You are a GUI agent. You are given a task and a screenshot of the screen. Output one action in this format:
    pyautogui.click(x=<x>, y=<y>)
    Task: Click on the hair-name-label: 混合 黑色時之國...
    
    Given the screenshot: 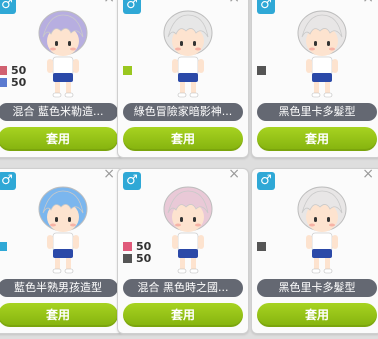 What is the action you would take?
    pyautogui.click(x=183, y=288)
    